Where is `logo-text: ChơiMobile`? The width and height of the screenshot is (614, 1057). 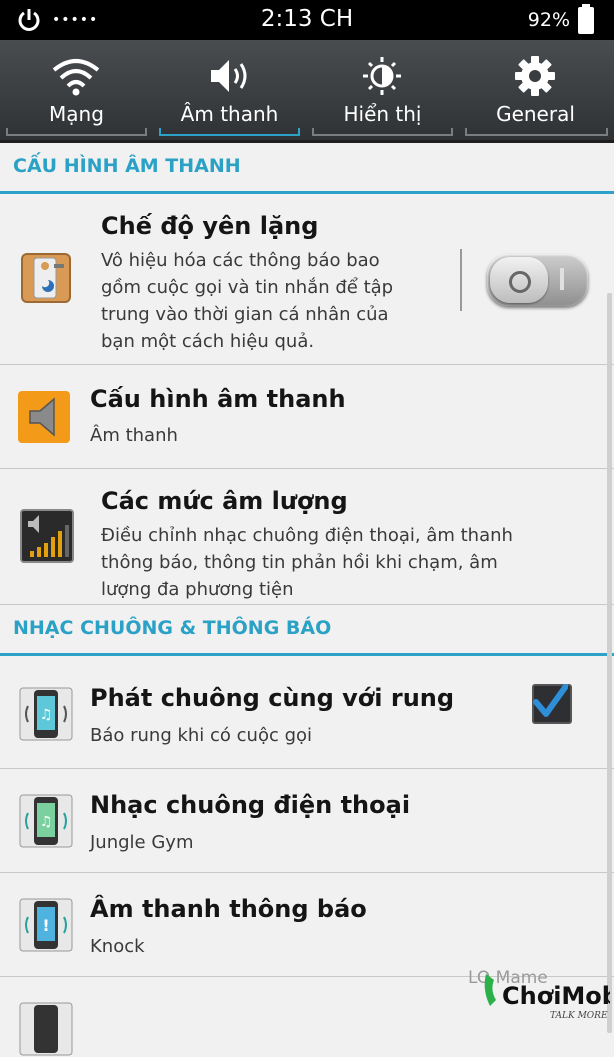 logo-text: ChơiMobile is located at coordinates (556, 996).